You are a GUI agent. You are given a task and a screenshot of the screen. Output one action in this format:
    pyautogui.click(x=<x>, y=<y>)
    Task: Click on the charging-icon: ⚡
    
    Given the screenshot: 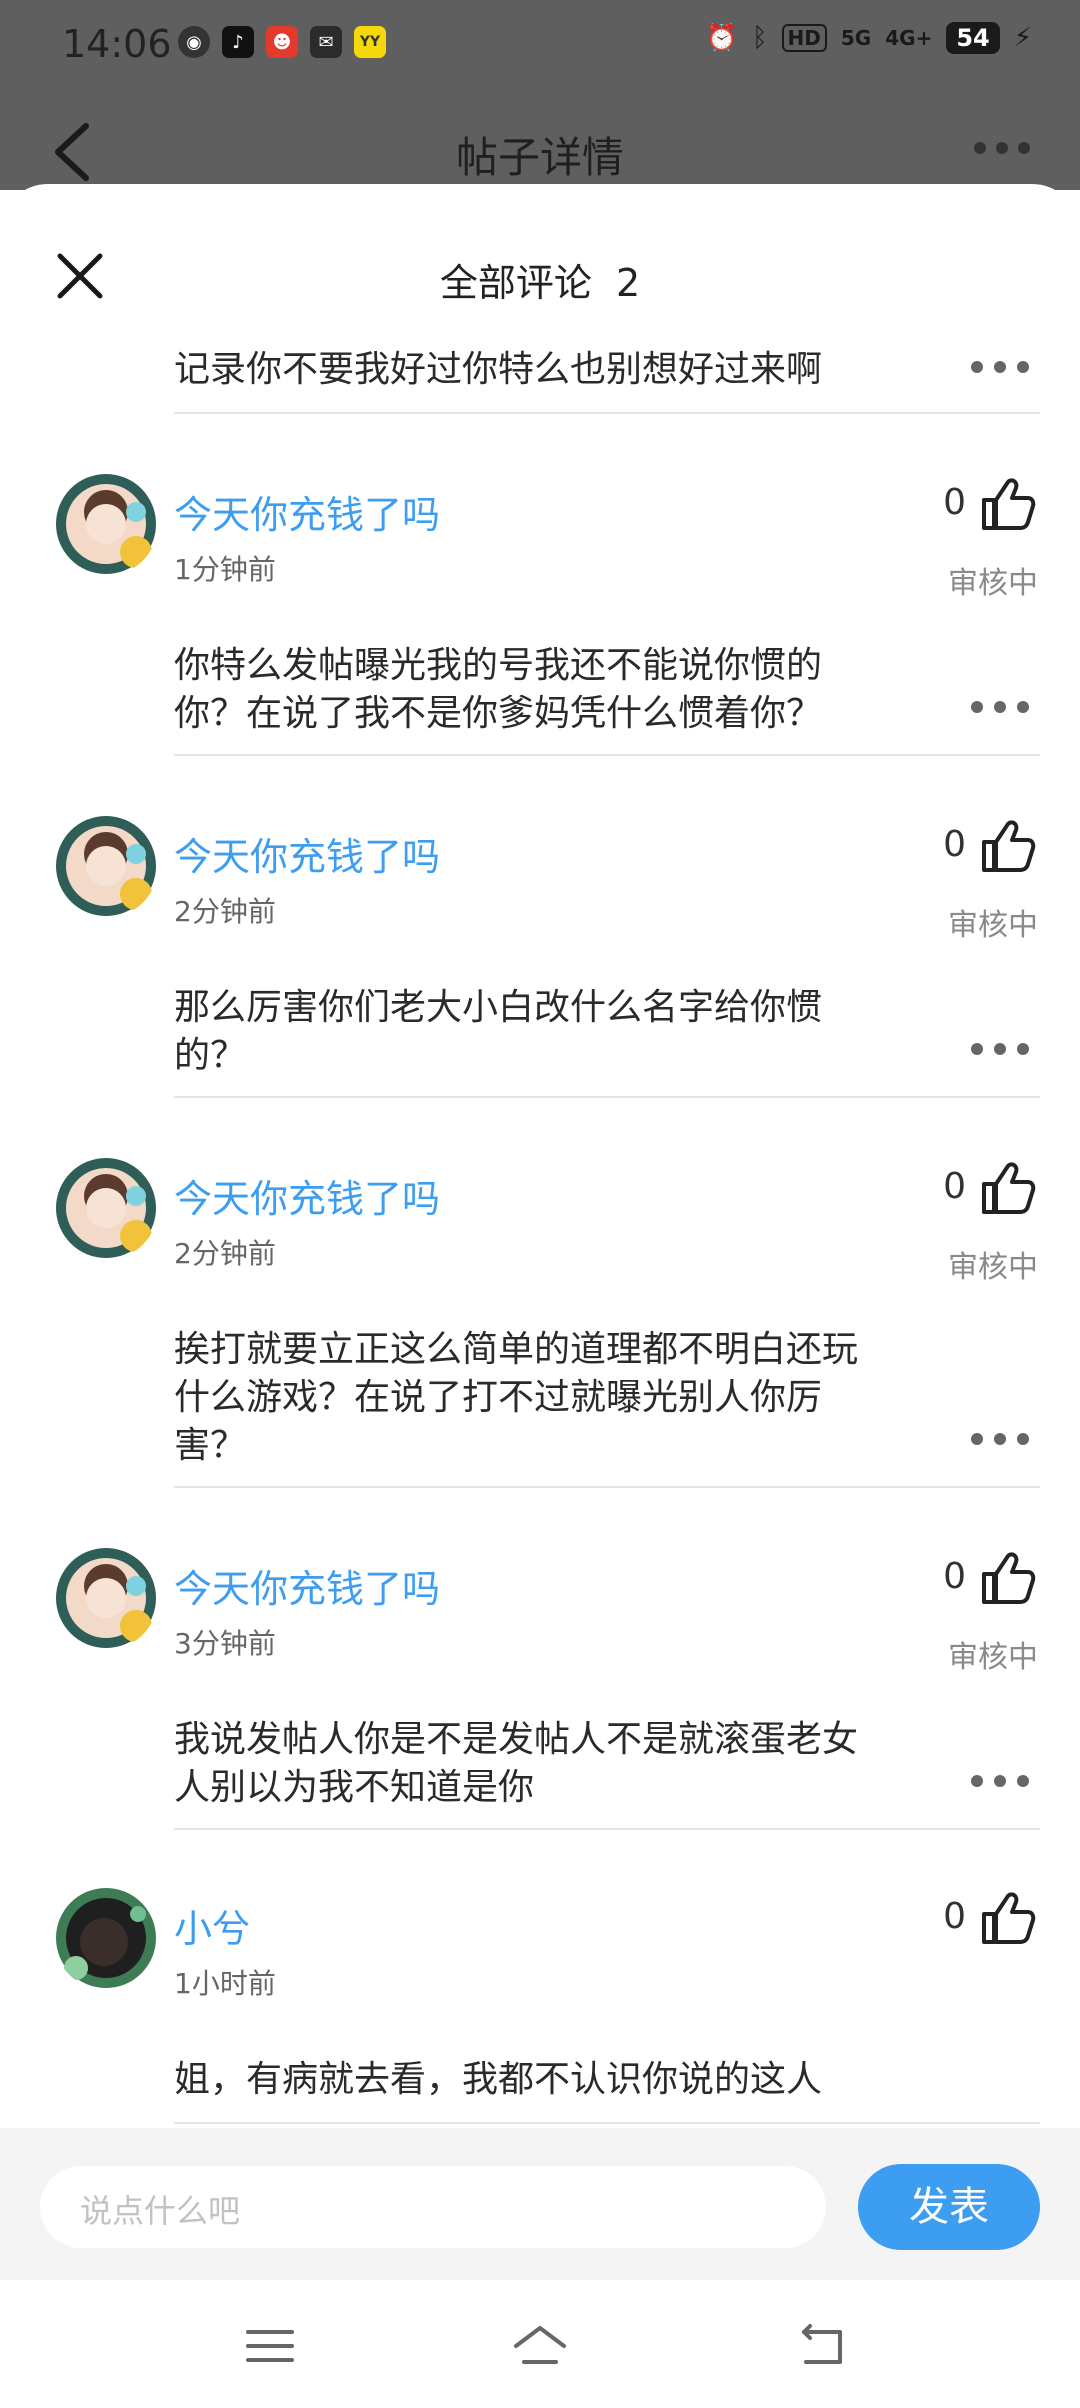 What is the action you would take?
    pyautogui.click(x=1022, y=38)
    